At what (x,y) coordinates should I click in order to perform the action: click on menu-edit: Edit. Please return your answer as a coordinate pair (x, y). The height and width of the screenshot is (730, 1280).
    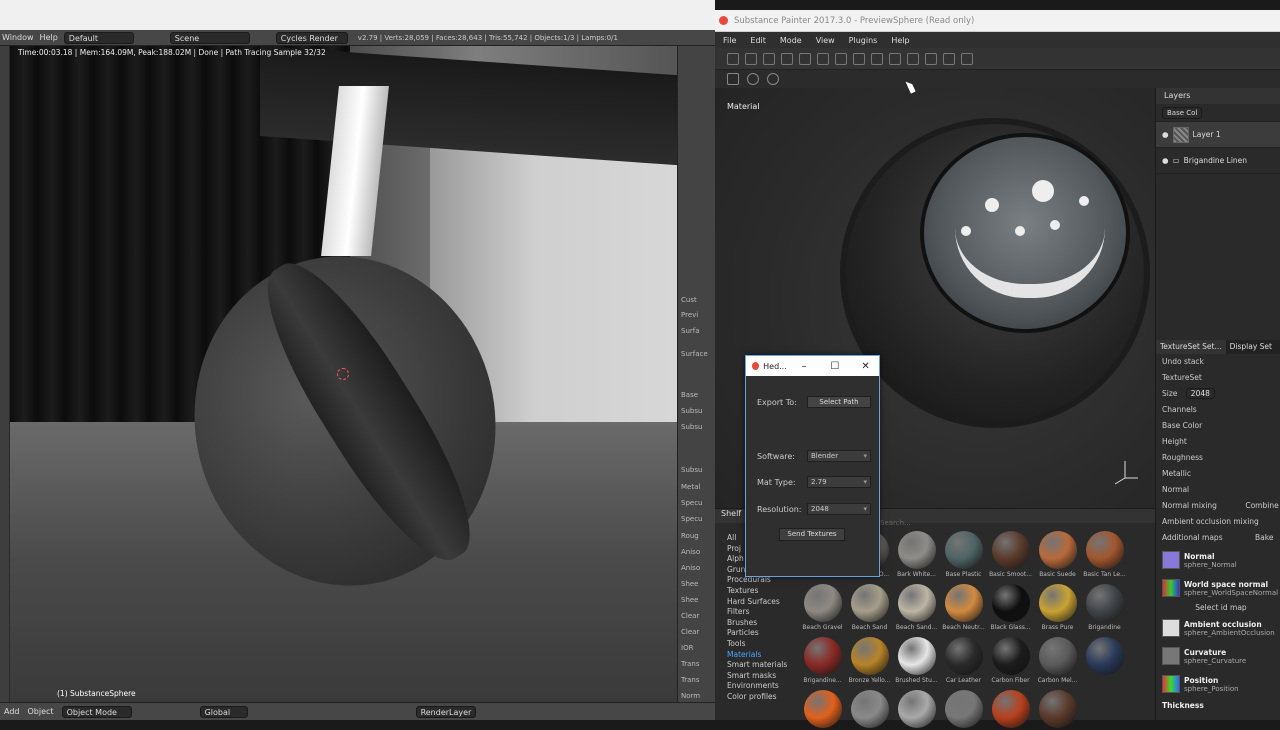
    Looking at the image, I should click on (758, 40).